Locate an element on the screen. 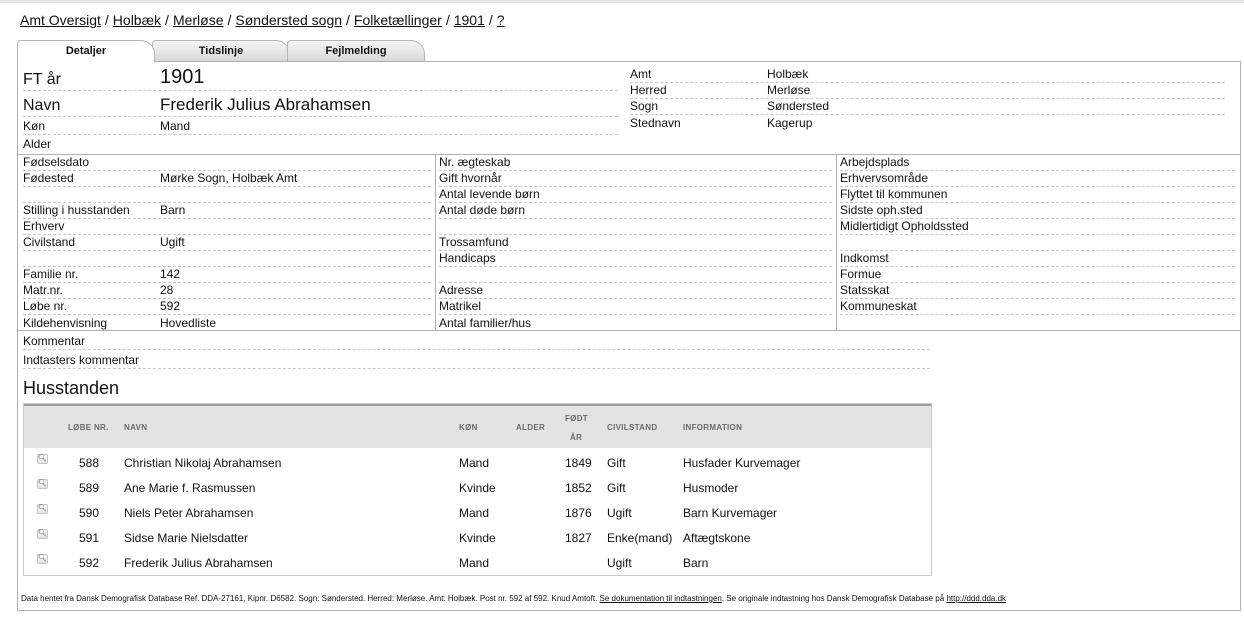  breadcrumb-amt-oversigt: Amt Oversigt is located at coordinates (60, 20).